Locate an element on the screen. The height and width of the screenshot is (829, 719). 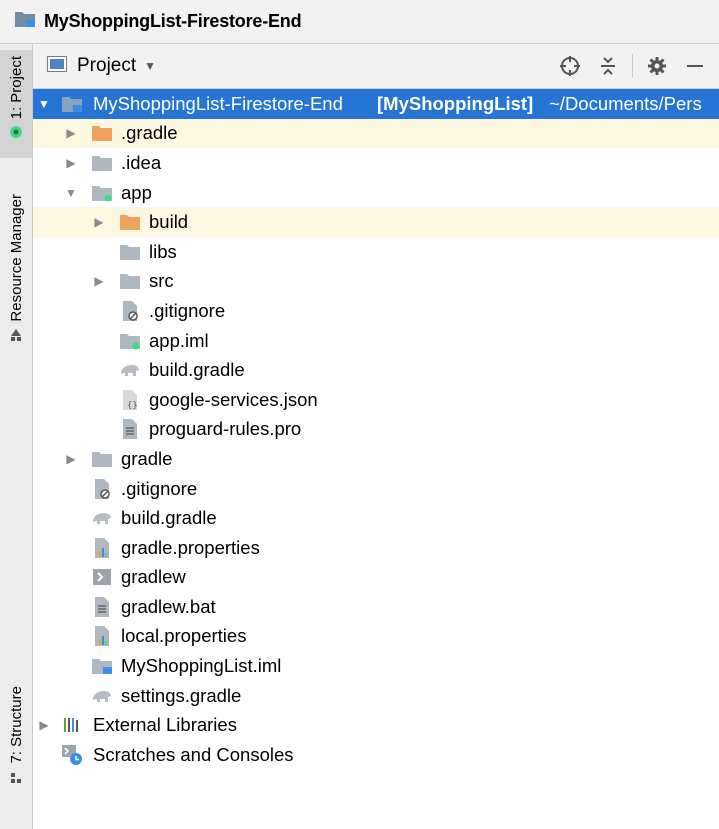
resource-manager-tab-label: Resource Manager is located at coordinates (16, 258).